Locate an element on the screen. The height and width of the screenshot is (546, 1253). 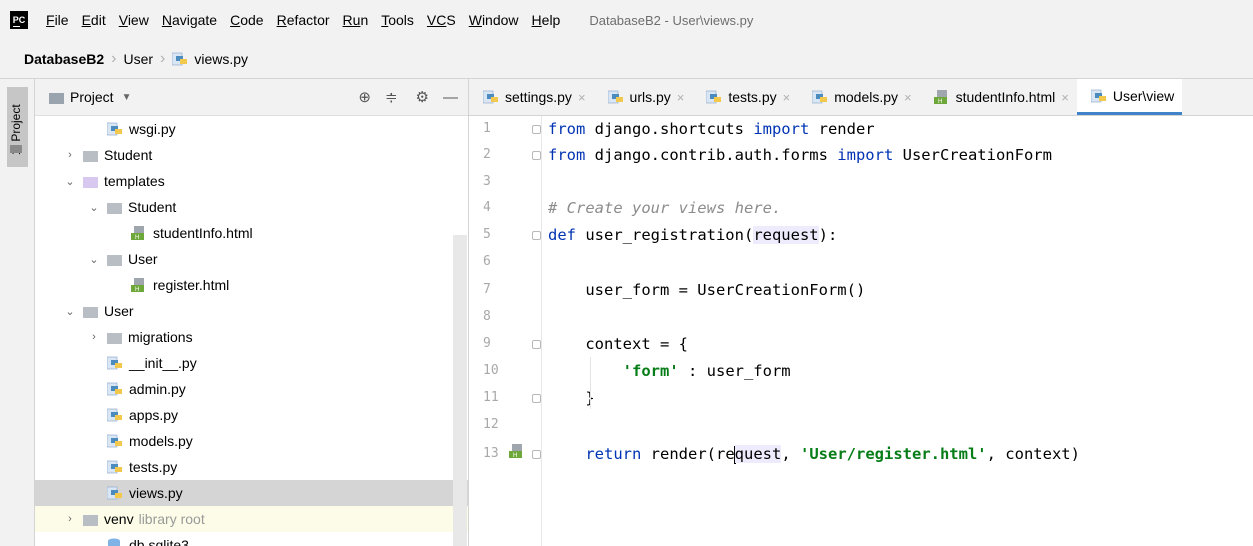
code-line-1: from django.shortcuts import render is located at coordinates (711, 129).